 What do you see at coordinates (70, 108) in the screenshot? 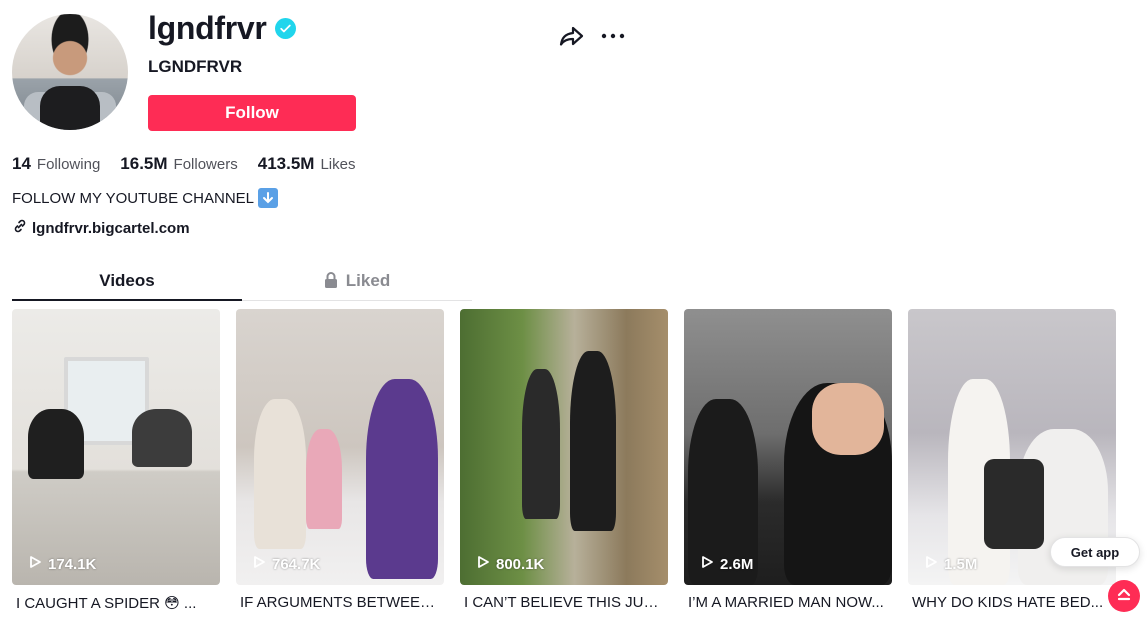
I see `avatar-shirt` at bounding box center [70, 108].